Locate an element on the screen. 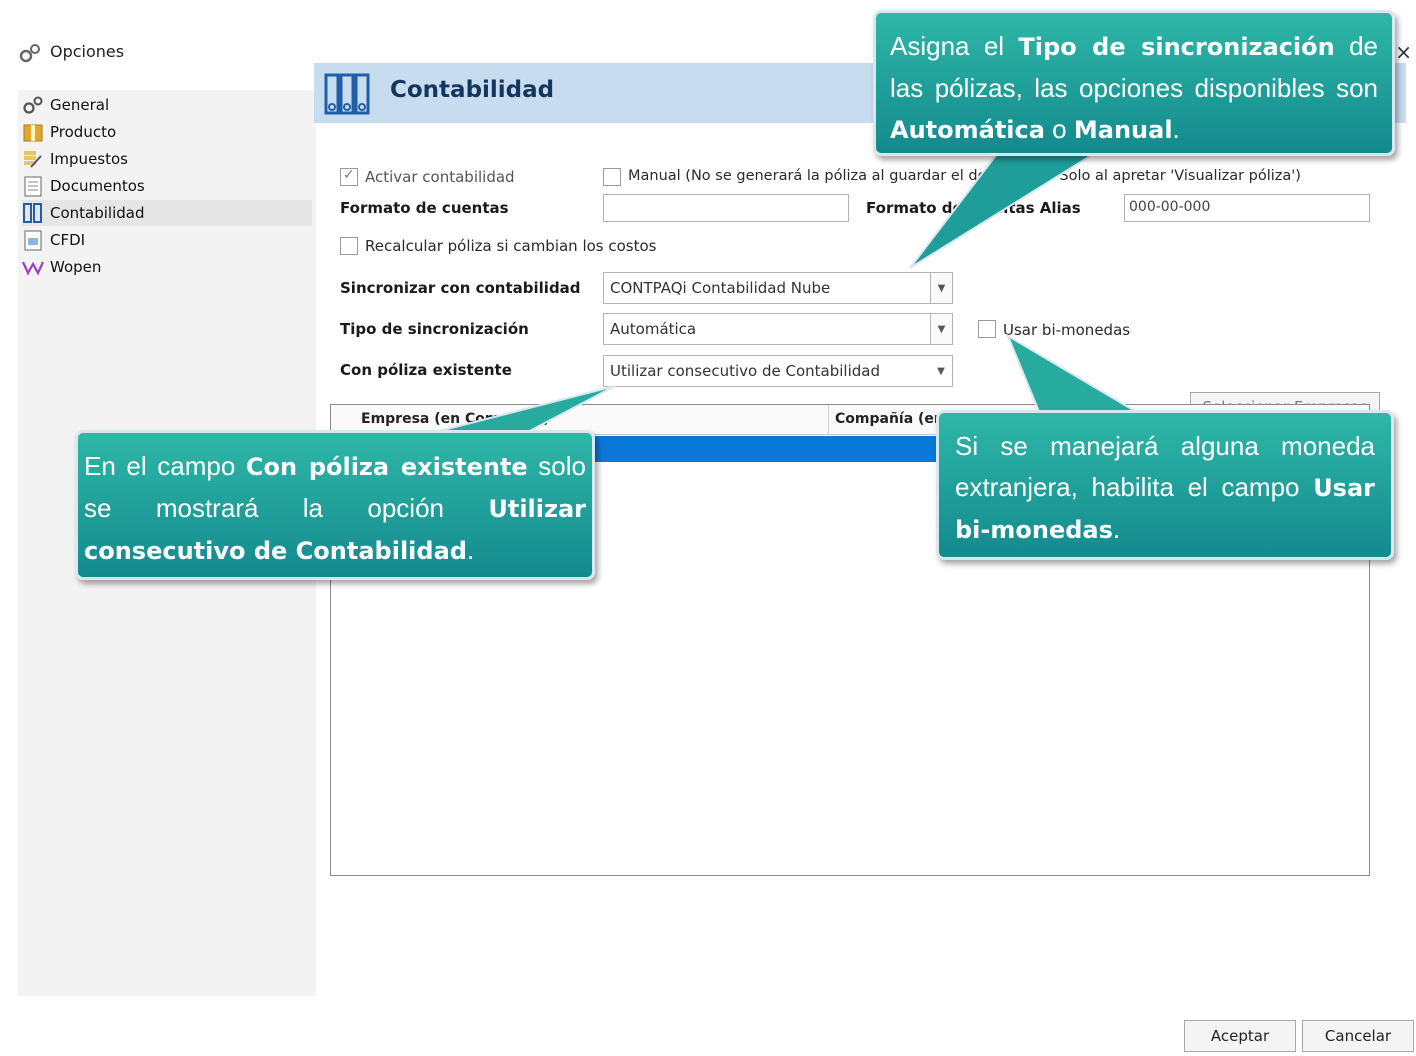 The image size is (1416, 1056). sidebar-item-label: Impuestos is located at coordinates (89, 159).